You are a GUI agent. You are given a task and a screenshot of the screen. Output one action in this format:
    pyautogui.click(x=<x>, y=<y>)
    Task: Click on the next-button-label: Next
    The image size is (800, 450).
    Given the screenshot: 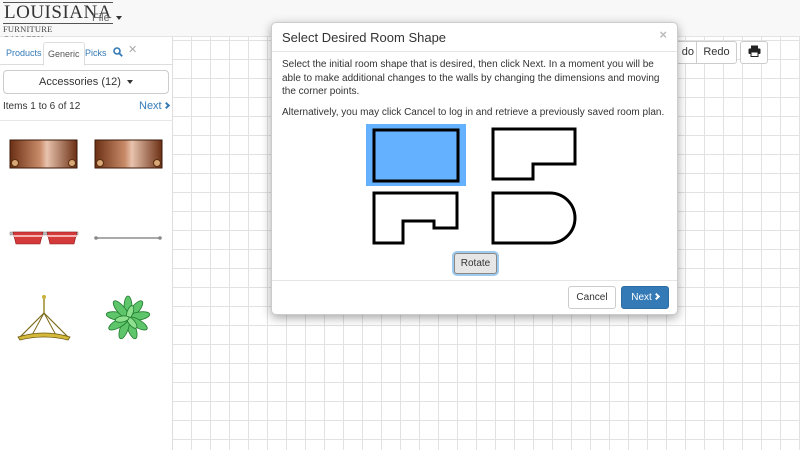 What is the action you would take?
    pyautogui.click(x=641, y=297)
    